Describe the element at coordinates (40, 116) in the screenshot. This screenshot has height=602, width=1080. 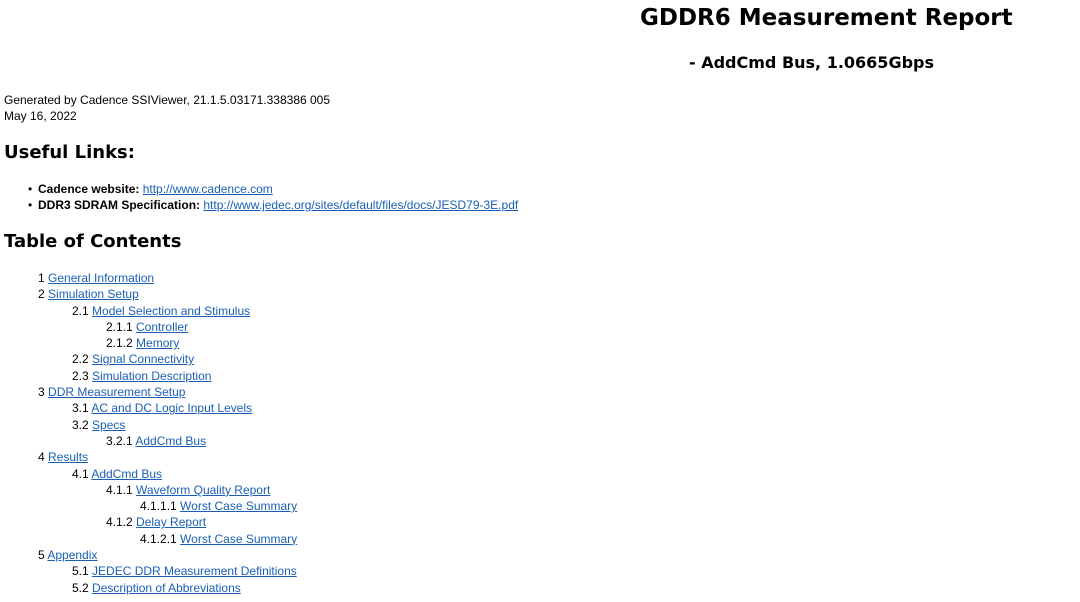
I see `report-date: May 16, 2022` at that location.